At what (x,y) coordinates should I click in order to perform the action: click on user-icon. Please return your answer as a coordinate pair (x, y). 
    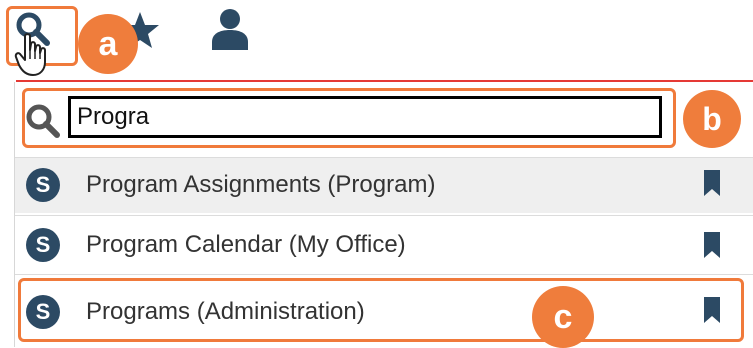
    Looking at the image, I should click on (230, 29).